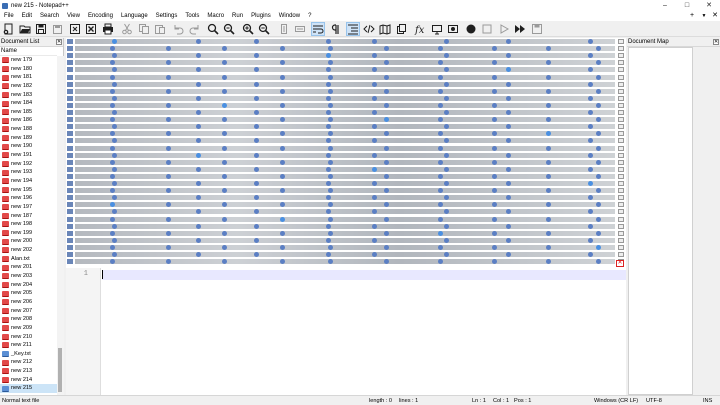  What do you see at coordinates (28, 224) in the screenshot?
I see `document-list-item: new 198` at bounding box center [28, 224].